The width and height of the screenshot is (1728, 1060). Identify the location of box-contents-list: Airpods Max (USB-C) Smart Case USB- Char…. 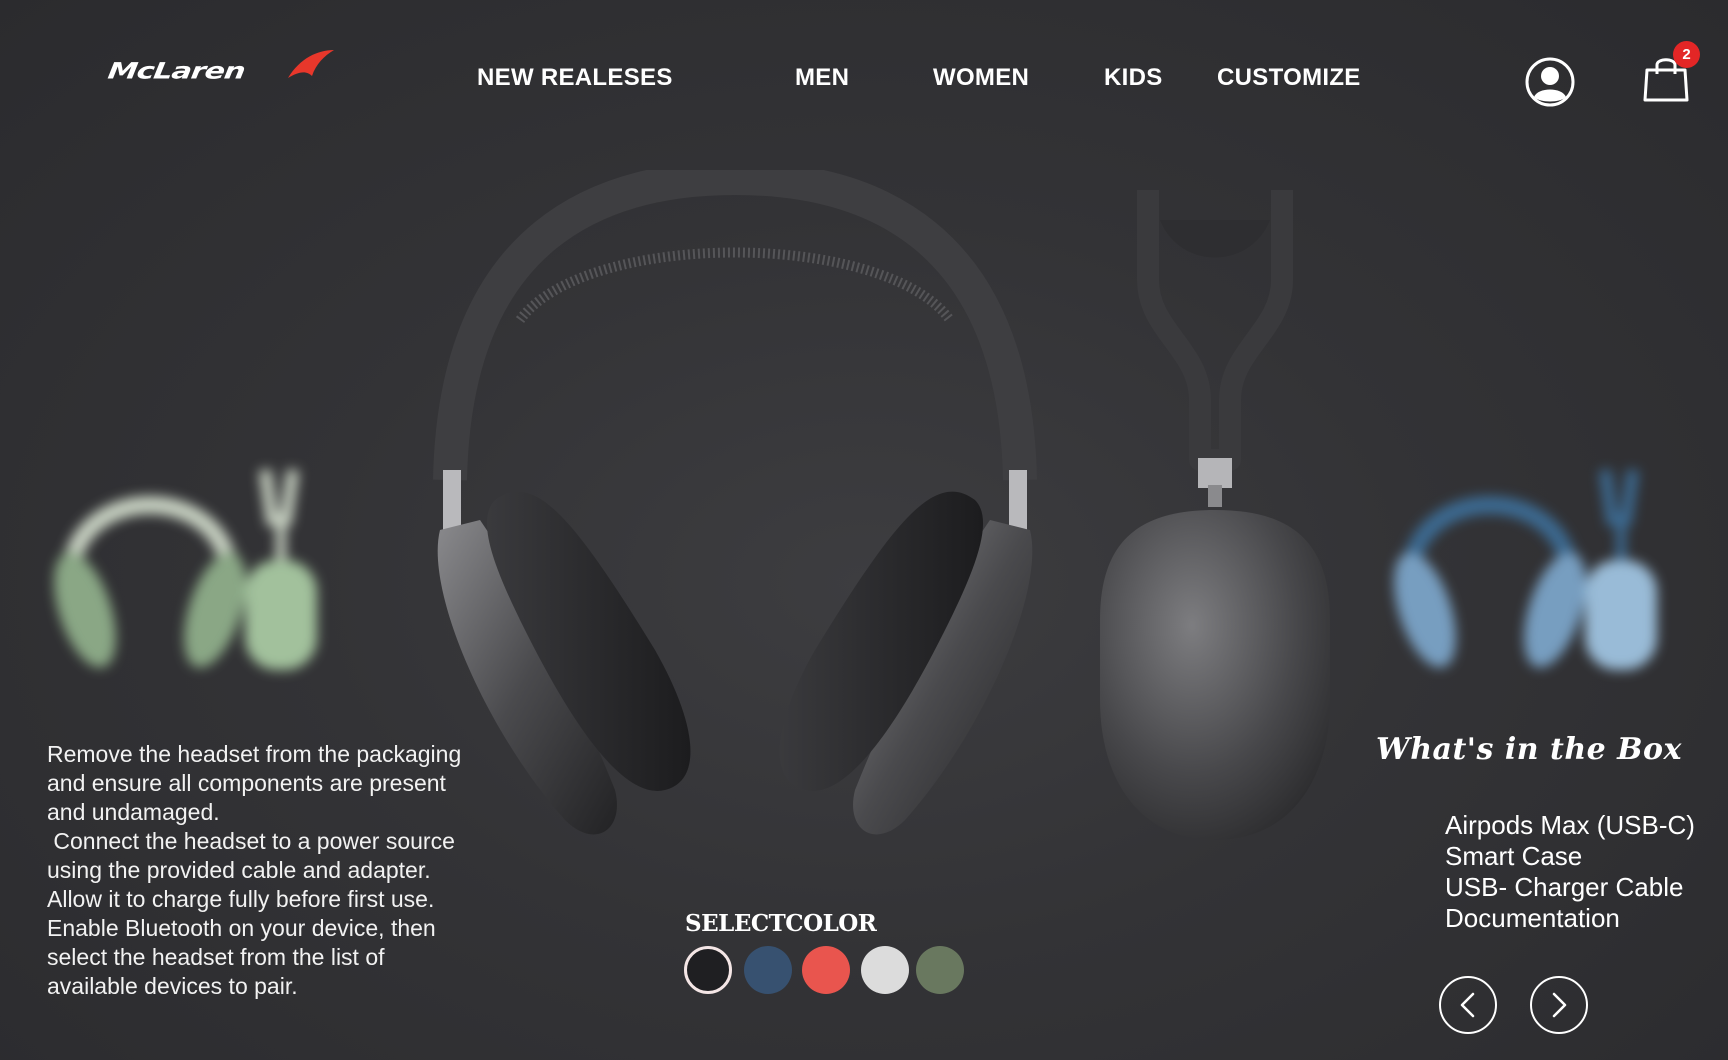
(1570, 872).